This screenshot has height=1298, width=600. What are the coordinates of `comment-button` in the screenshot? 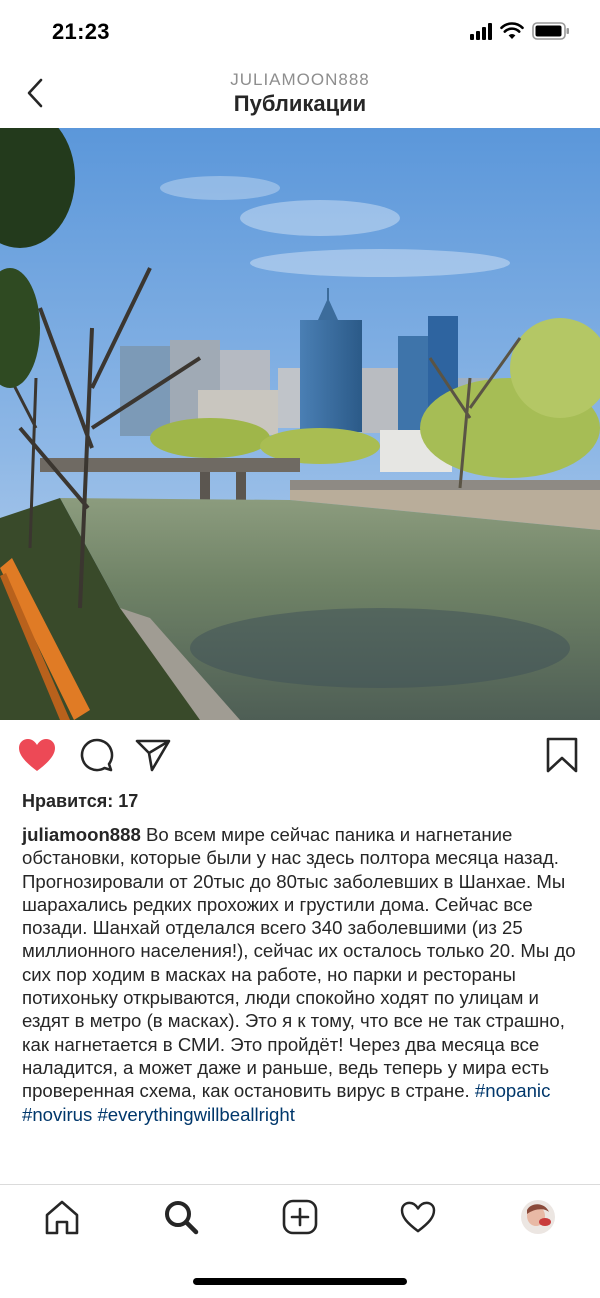 It's located at (96, 755).